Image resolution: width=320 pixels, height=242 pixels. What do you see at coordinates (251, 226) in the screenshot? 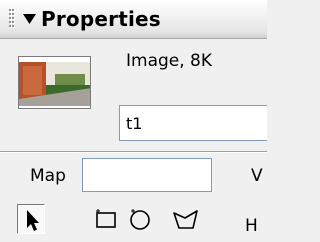
I see `h-space-label: H` at bounding box center [251, 226].